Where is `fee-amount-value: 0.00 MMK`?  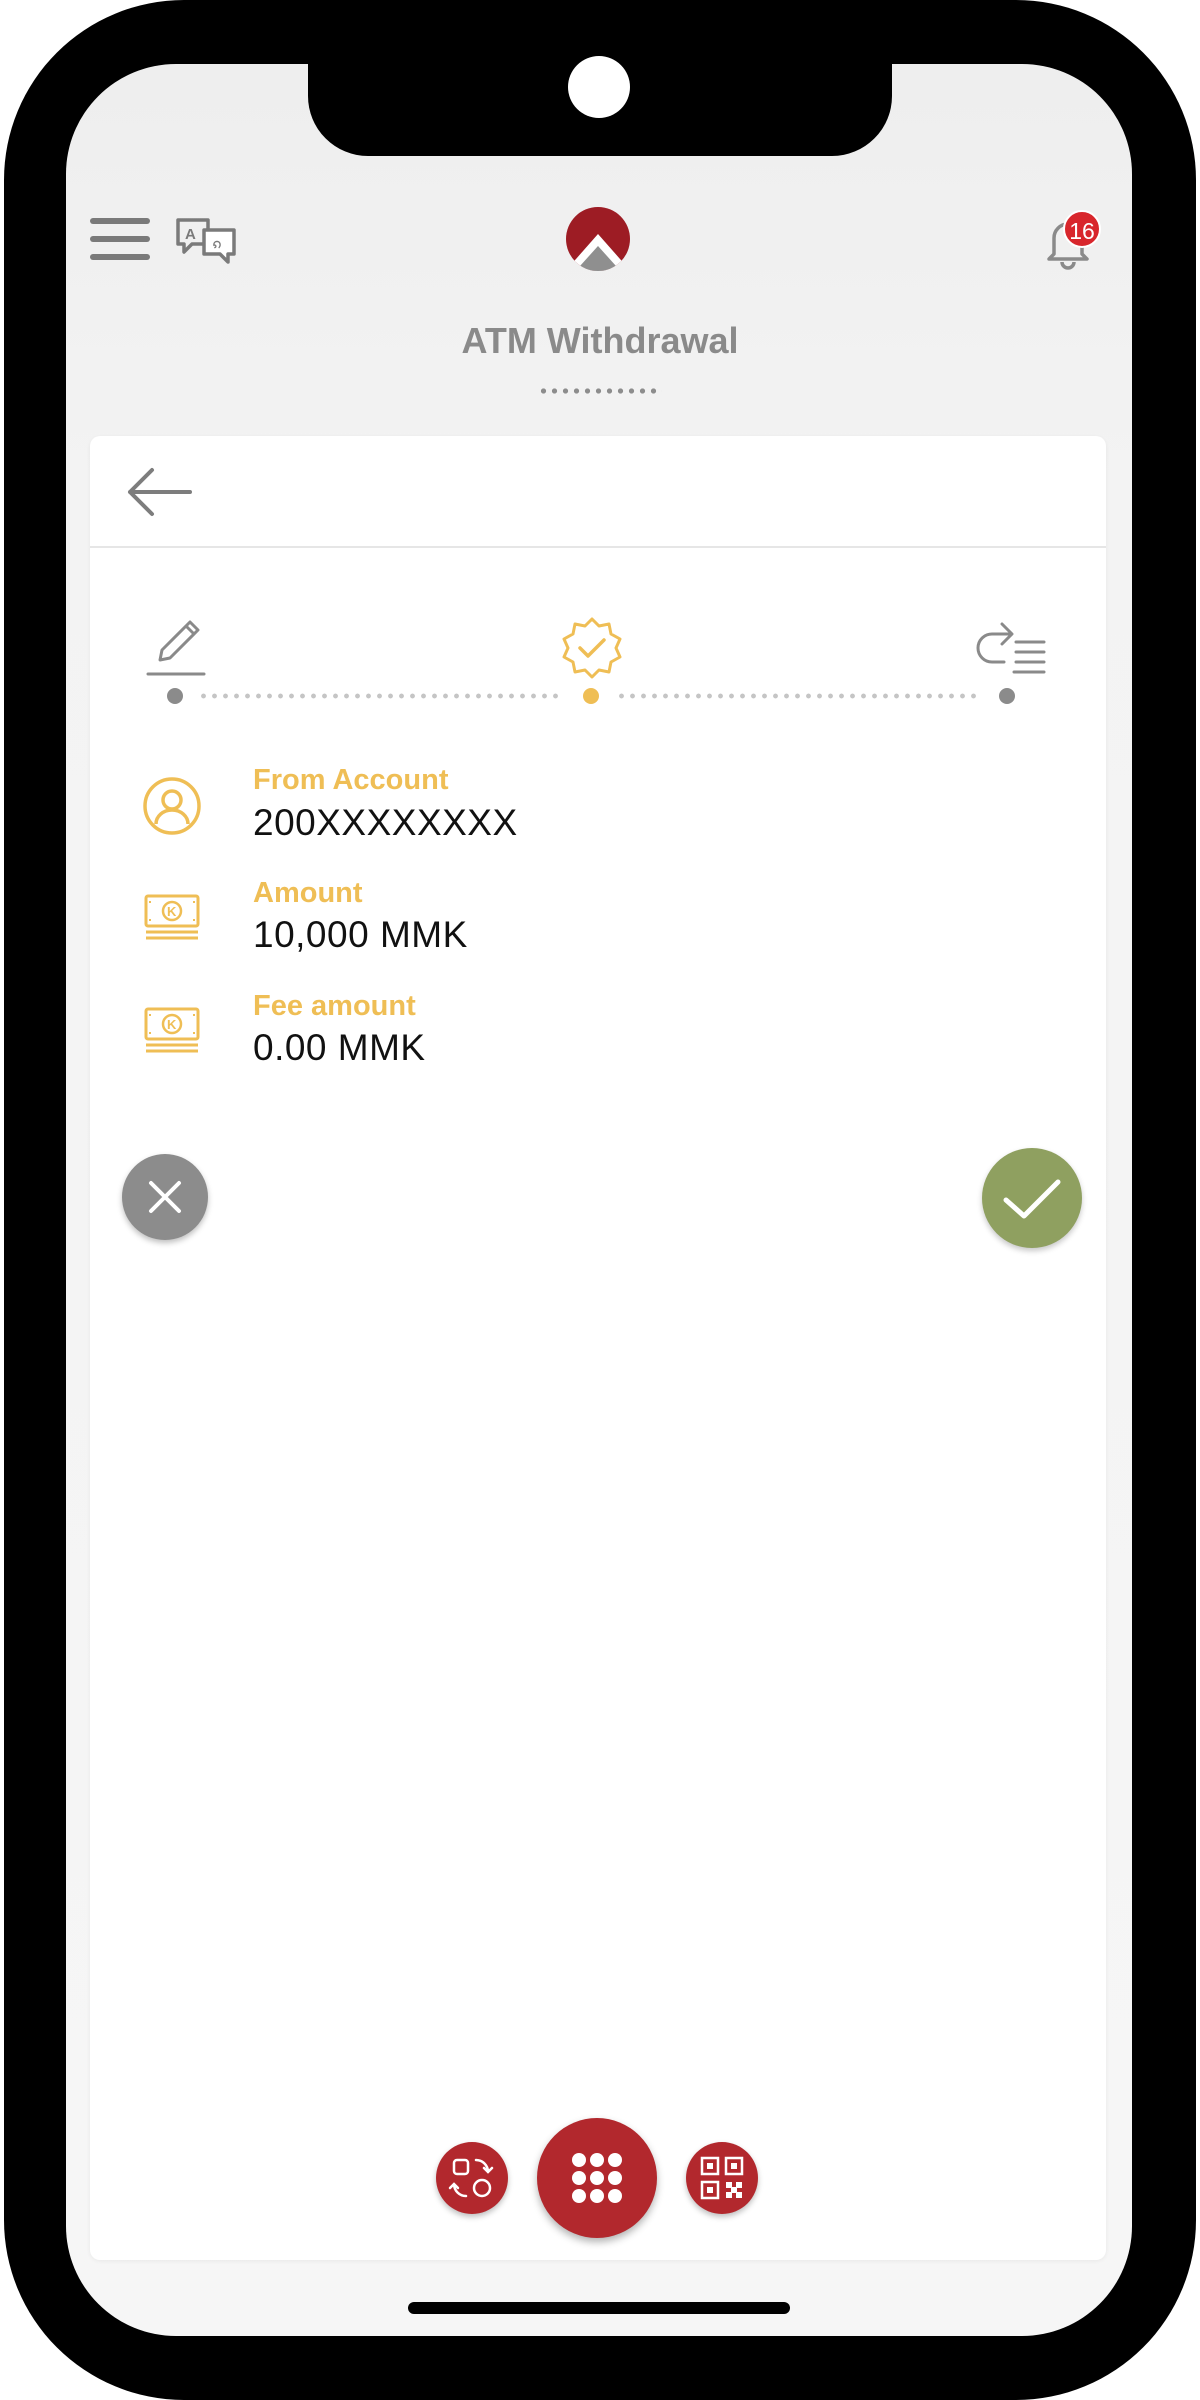 fee-amount-value: 0.00 MMK is located at coordinates (339, 1047).